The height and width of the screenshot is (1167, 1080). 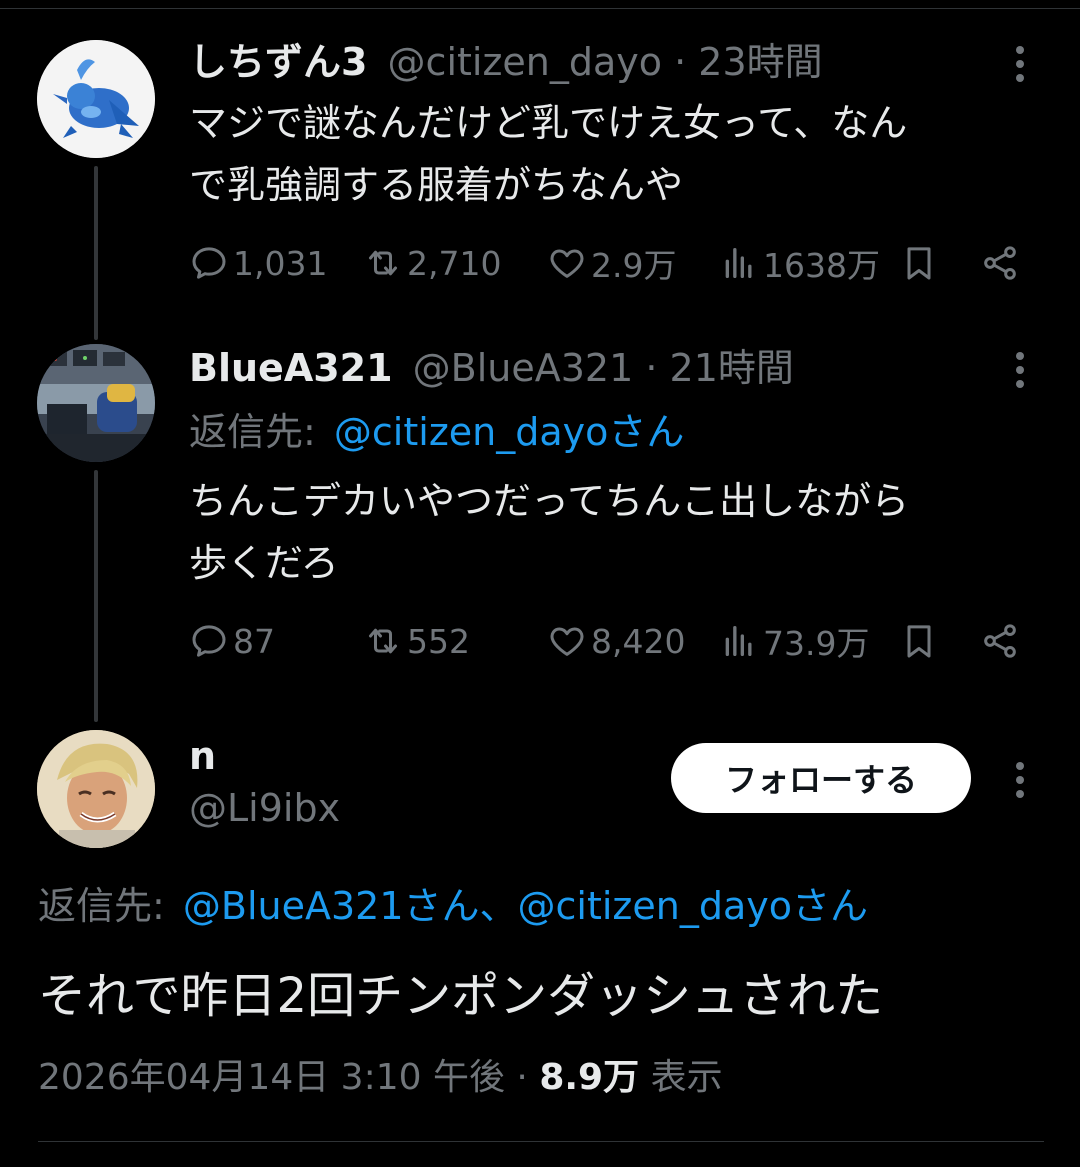 I want to click on repost-count: 552, so click(x=438, y=641).